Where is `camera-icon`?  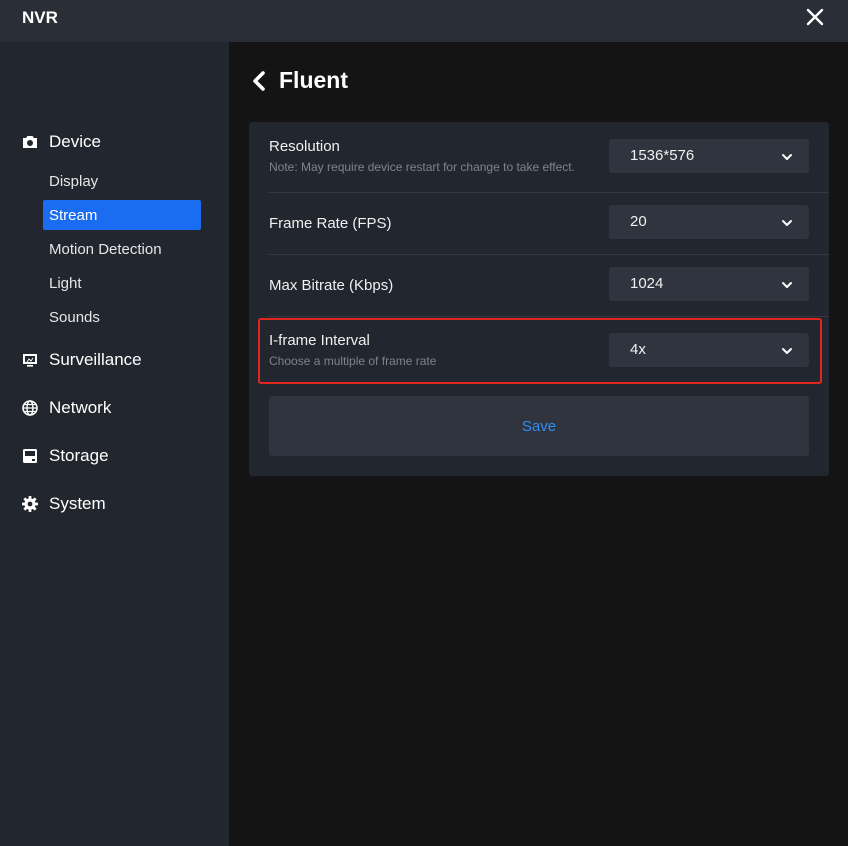
camera-icon is located at coordinates (30, 142).